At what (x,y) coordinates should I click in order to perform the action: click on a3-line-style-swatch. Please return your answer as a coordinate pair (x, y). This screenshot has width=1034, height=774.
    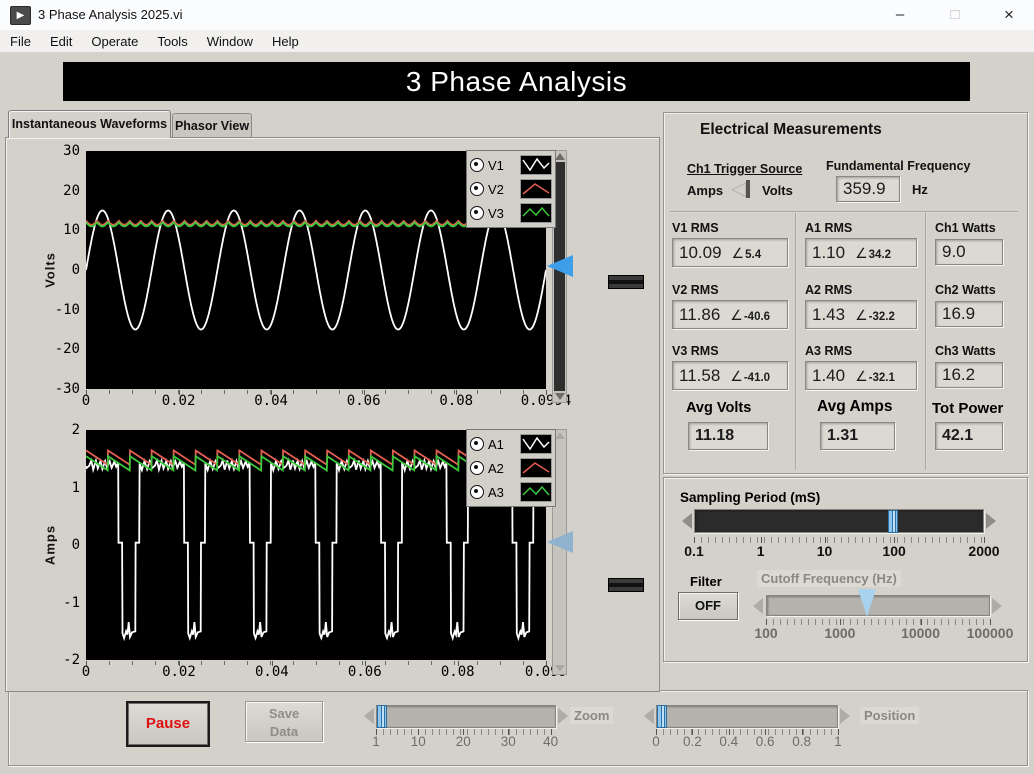
    Looking at the image, I should click on (536, 492).